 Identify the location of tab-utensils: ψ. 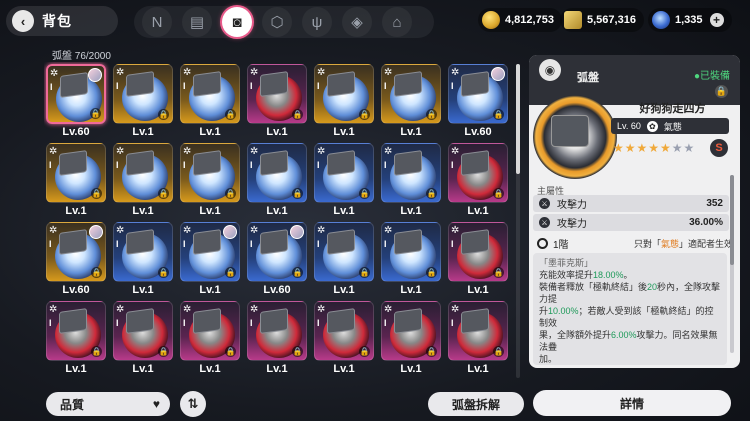
(317, 22).